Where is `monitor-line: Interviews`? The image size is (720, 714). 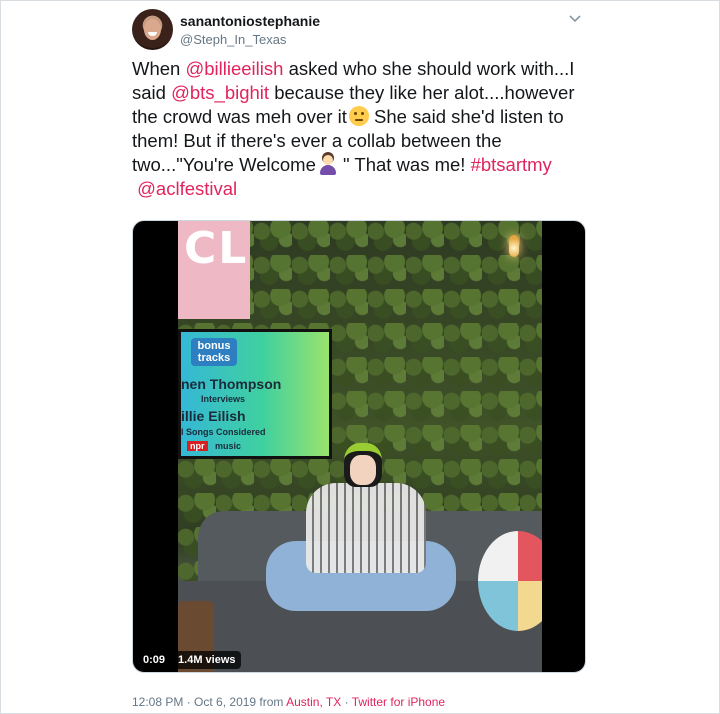 monitor-line: Interviews is located at coordinates (223, 399).